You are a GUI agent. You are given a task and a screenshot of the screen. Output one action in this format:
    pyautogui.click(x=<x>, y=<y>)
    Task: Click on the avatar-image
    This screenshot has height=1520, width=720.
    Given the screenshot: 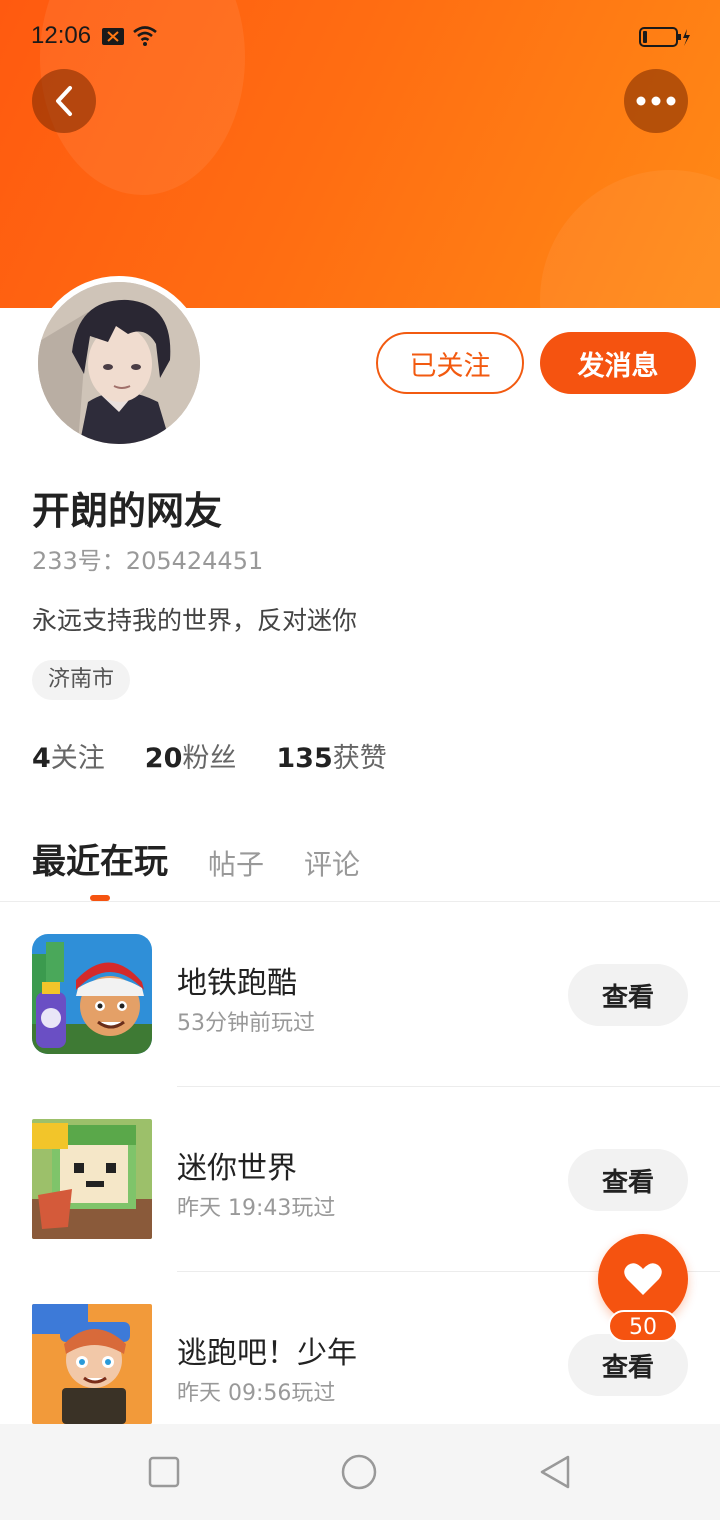 What is the action you would take?
    pyautogui.click(x=119, y=363)
    